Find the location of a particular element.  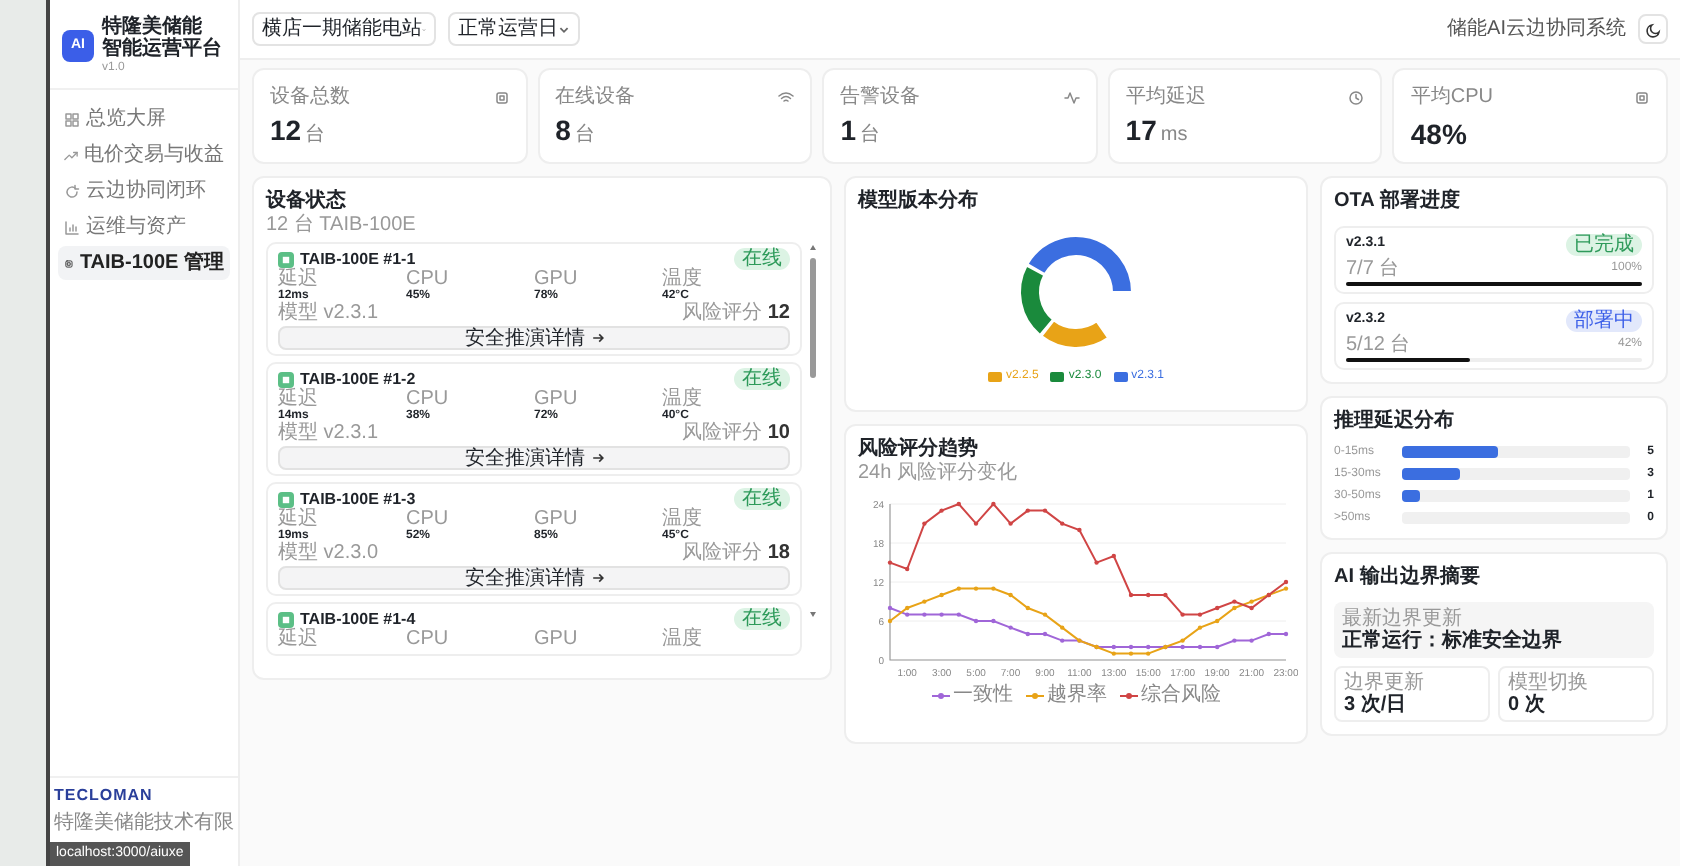

dropdown: 横店一期储能电站 is located at coordinates (344, 29).